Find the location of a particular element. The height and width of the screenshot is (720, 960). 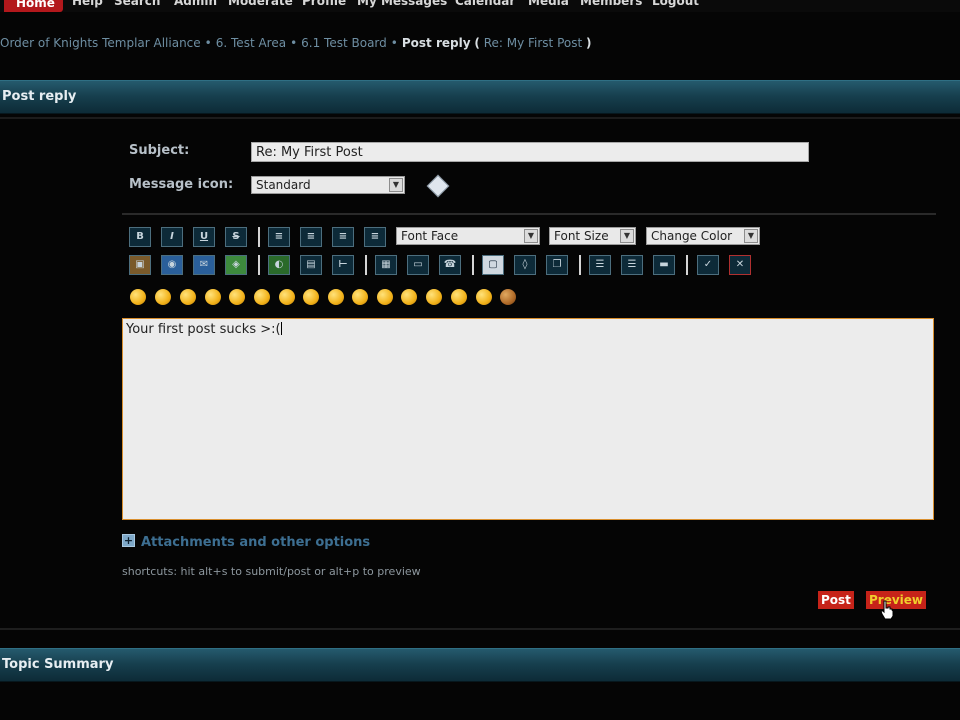

header-divider is located at coordinates (480, 118).